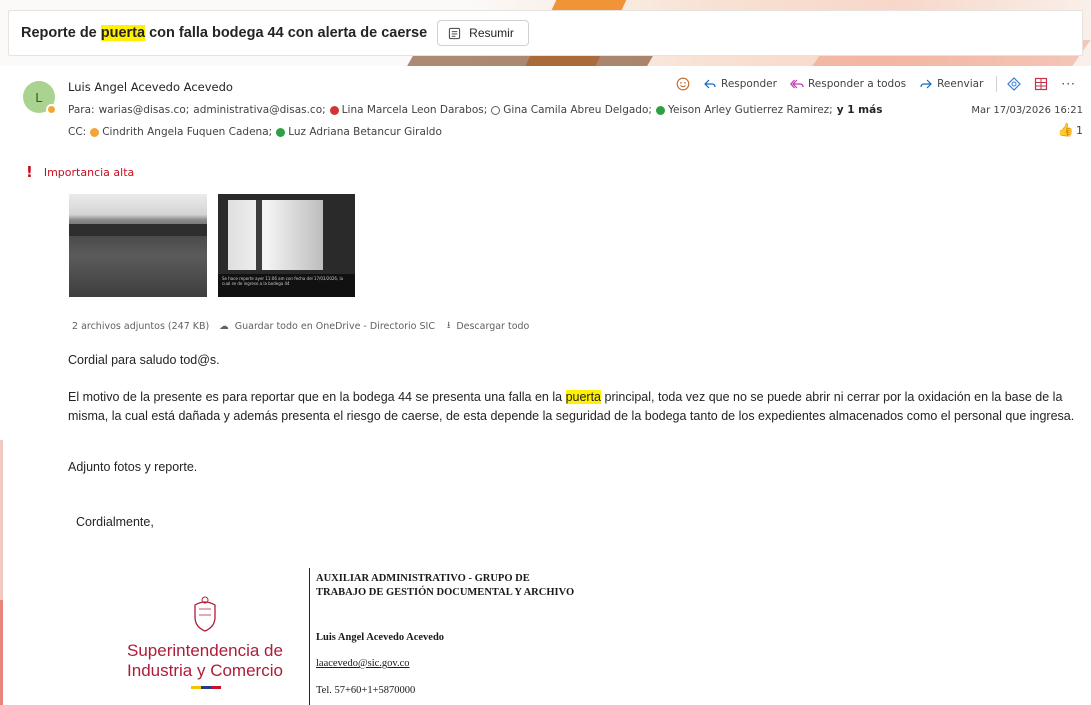 This screenshot has height=705, width=1091. I want to click on forward-button: Reenviar, so click(951, 84).